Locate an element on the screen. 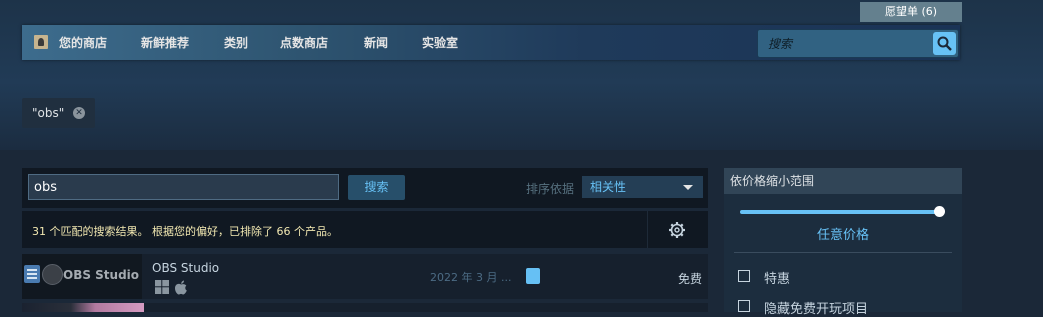 This screenshot has width=1043, height=317. search-icon is located at coordinates (944, 43).